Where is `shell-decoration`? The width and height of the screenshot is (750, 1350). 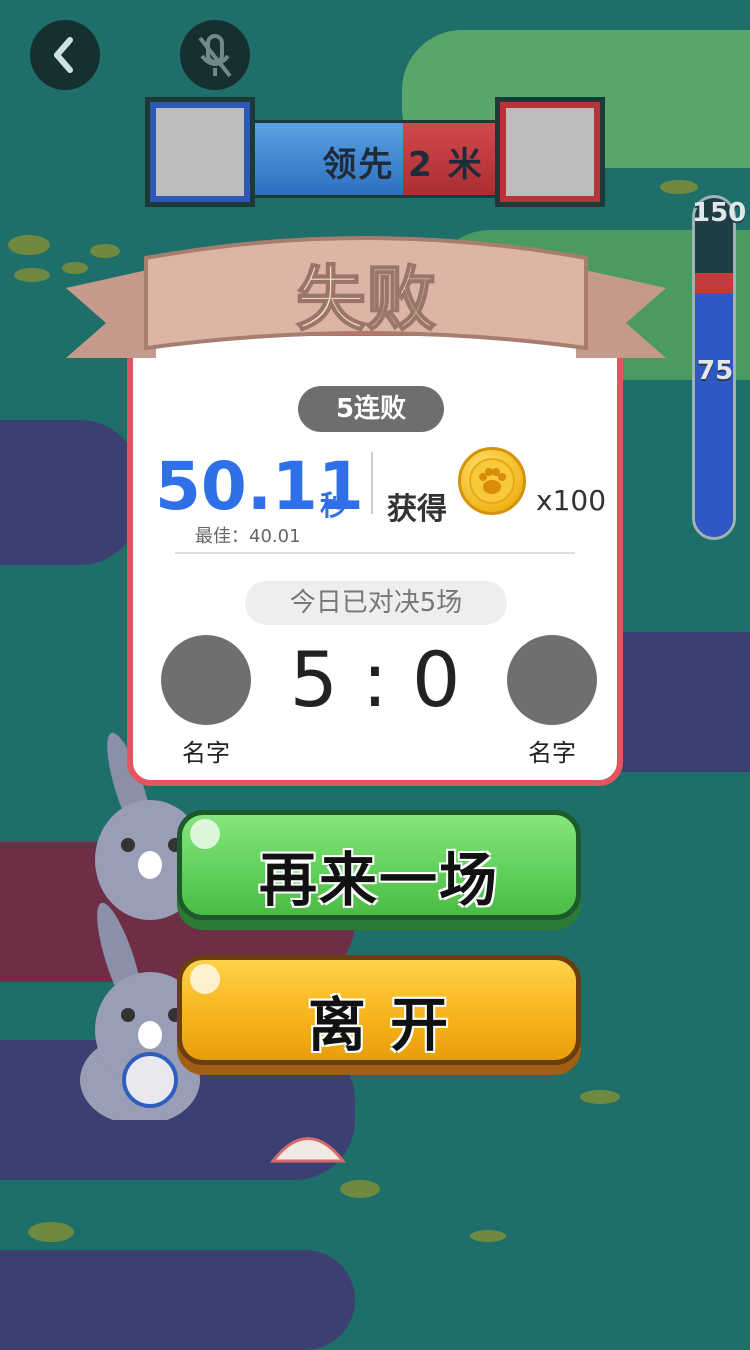 shell-decoration is located at coordinates (308, 1150).